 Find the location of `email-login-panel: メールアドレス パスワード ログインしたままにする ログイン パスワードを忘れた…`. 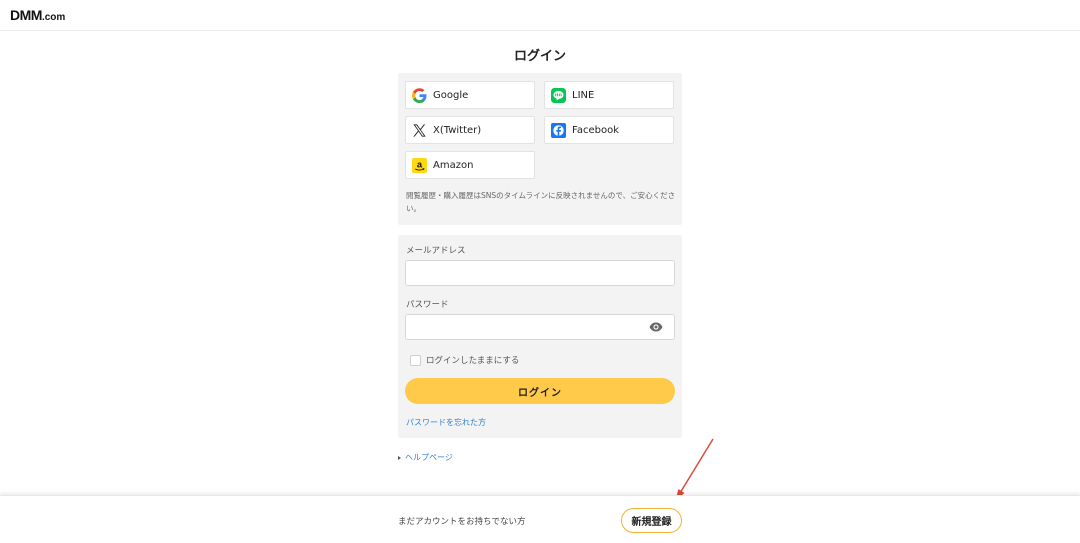

email-login-panel: メールアドレス パスワード ログインしたままにする ログイン パスワードを忘れた… is located at coordinates (540, 336).